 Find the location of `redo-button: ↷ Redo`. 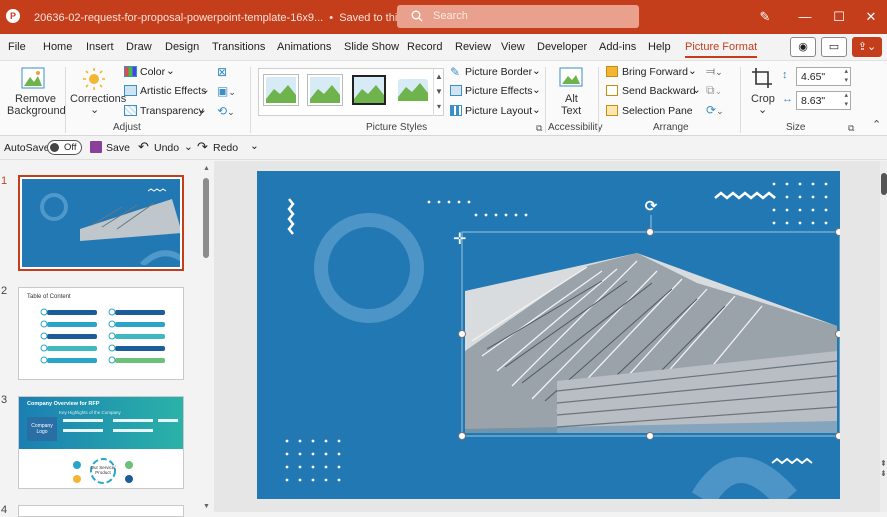

redo-button: ↷ Redo is located at coordinates (219, 147).